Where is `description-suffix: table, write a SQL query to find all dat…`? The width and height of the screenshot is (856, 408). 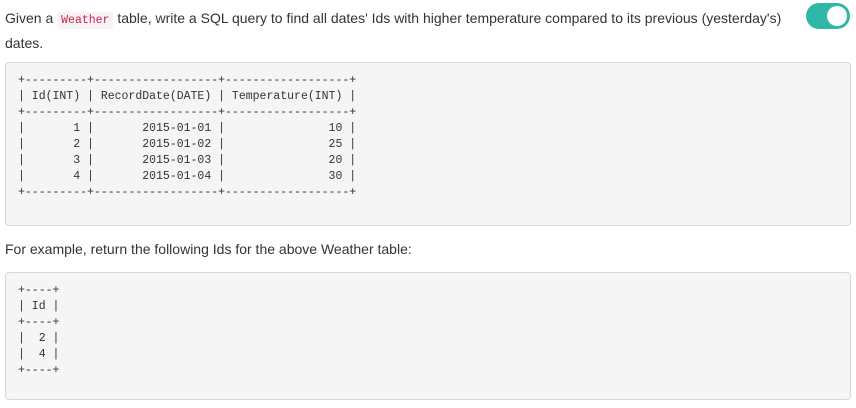
description-suffix: table, write a SQL query to find all dat… is located at coordinates (393, 30).